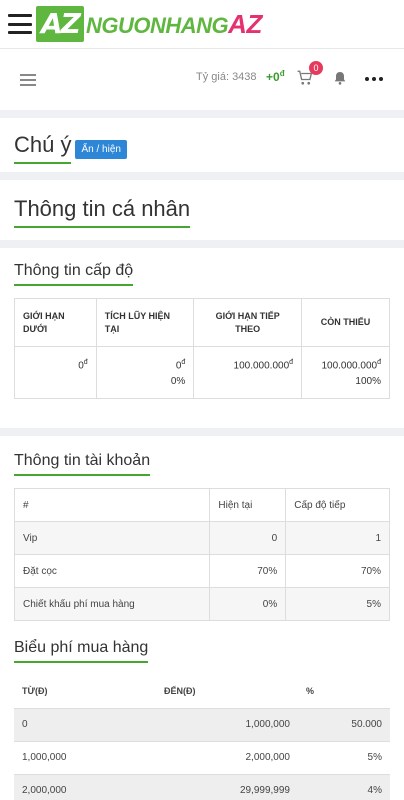  I want to click on wallet-amount: +0, so click(273, 77).